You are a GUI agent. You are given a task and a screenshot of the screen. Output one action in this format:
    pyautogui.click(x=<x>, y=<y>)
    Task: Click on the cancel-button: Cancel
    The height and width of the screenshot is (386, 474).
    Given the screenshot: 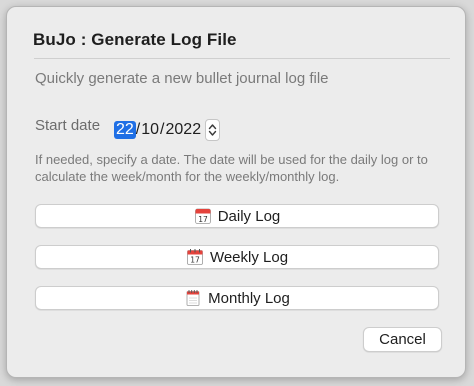 What is the action you would take?
    pyautogui.click(x=402, y=339)
    